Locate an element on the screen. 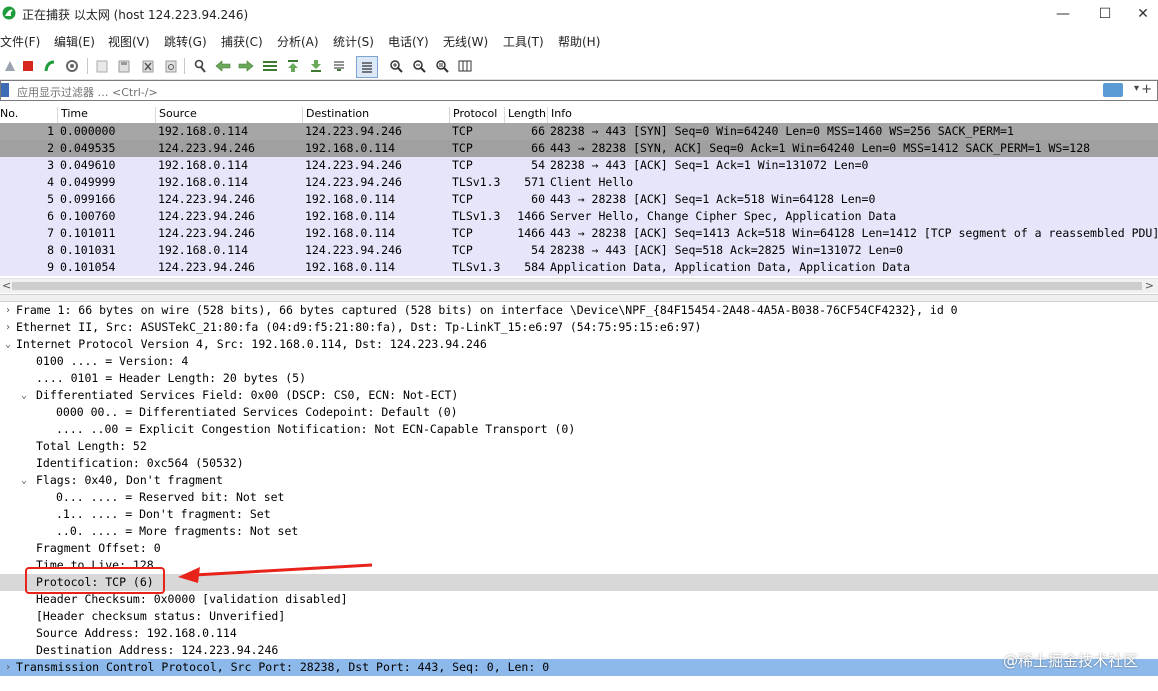  menu-file: 文件(F) is located at coordinates (20, 41).